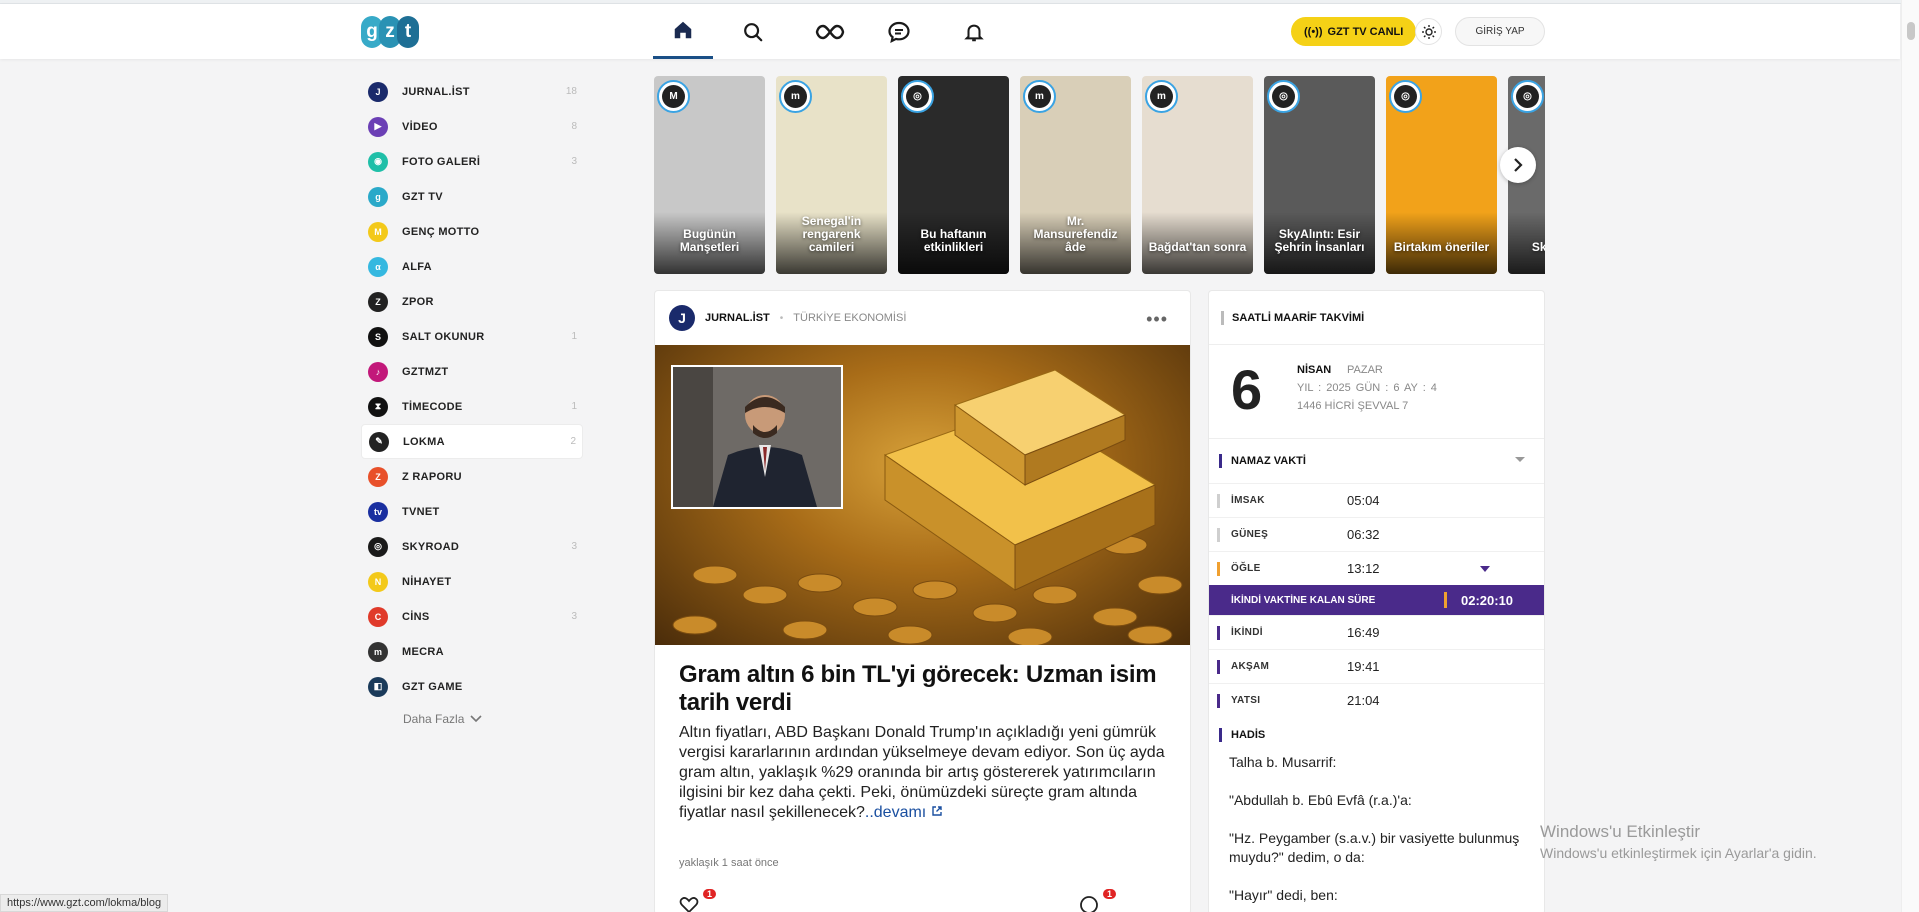 This screenshot has width=1919, height=912. I want to click on prayer-row: YATSI 21:04, so click(1376, 700).